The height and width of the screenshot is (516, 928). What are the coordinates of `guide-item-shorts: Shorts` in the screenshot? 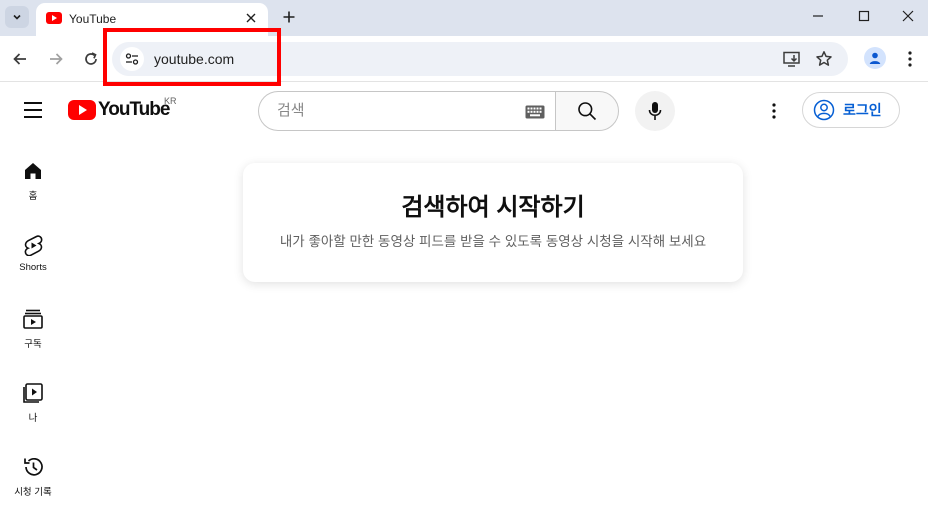 It's located at (33, 254).